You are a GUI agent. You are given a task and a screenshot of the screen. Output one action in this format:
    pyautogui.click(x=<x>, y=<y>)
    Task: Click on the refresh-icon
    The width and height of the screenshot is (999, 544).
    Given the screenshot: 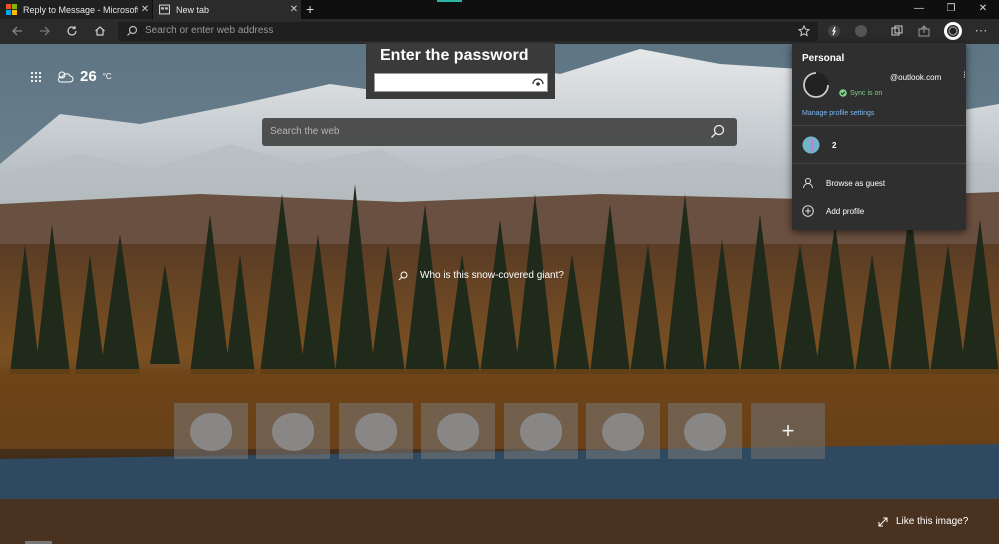 What is the action you would take?
    pyautogui.click(x=72, y=31)
    